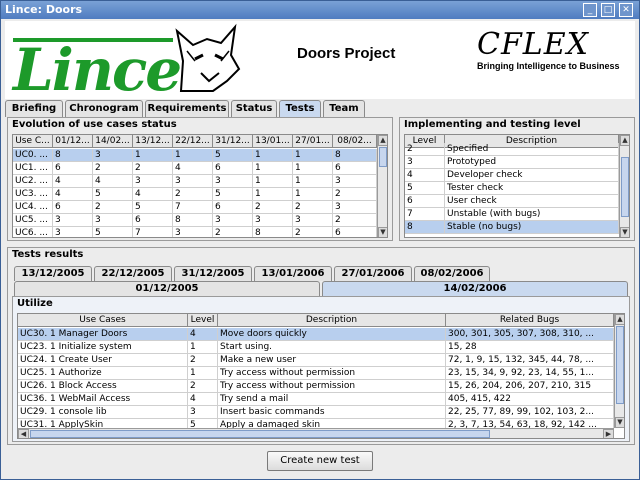 The image size is (640, 480). Describe the element at coordinates (293, 273) in the screenshot. I see `date-tab: 13/01/2006` at that location.